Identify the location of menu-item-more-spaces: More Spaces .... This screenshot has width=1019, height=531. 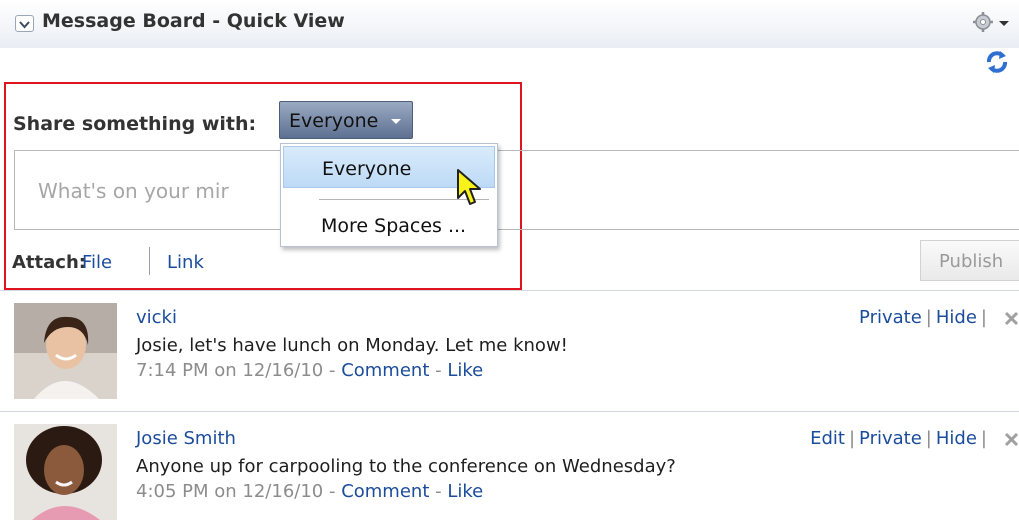
(393, 226).